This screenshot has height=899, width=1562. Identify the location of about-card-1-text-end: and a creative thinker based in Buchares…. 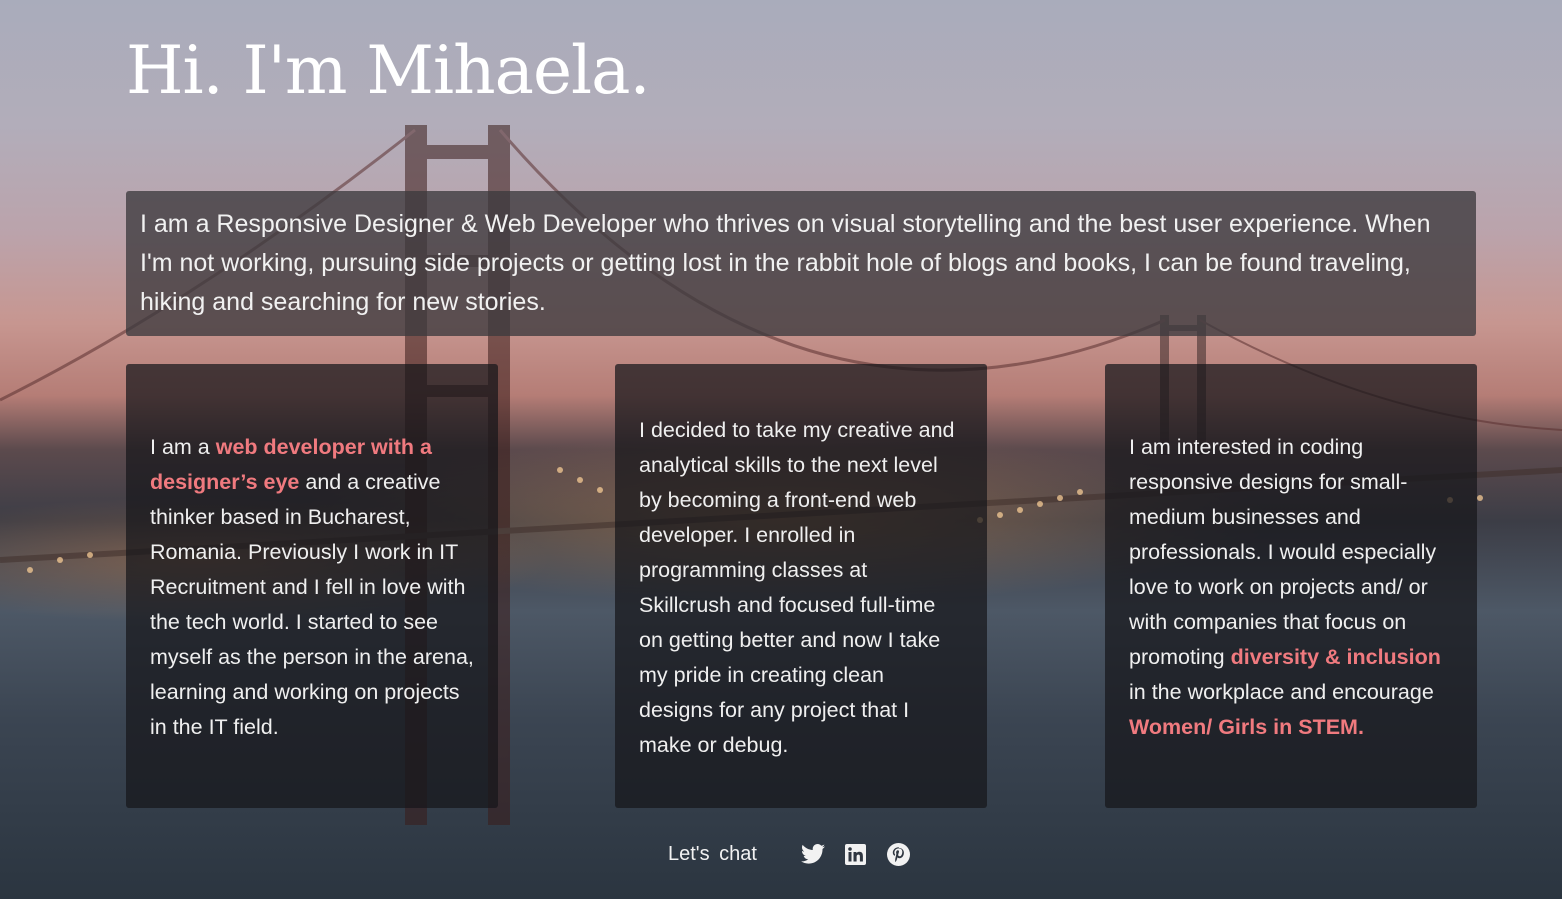
(312, 604).